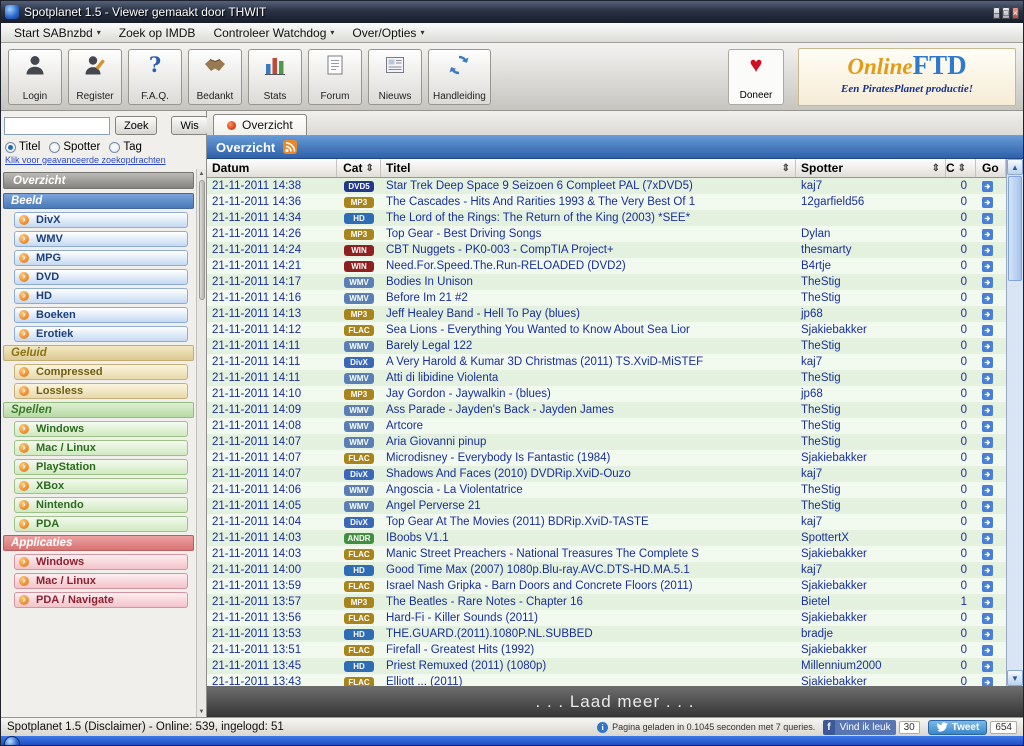 The height and width of the screenshot is (746, 1024). Describe the element at coordinates (335, 76) in the screenshot. I see `forum-button: Forum` at that location.